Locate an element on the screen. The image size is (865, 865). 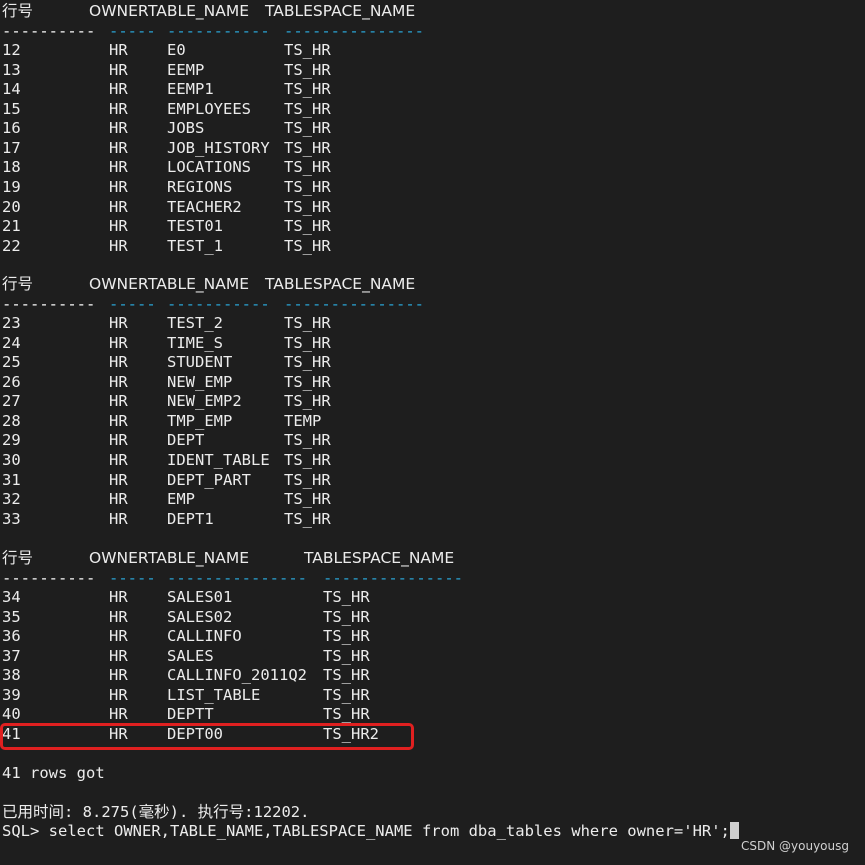
table-cell: 35 is located at coordinates (11, 616).